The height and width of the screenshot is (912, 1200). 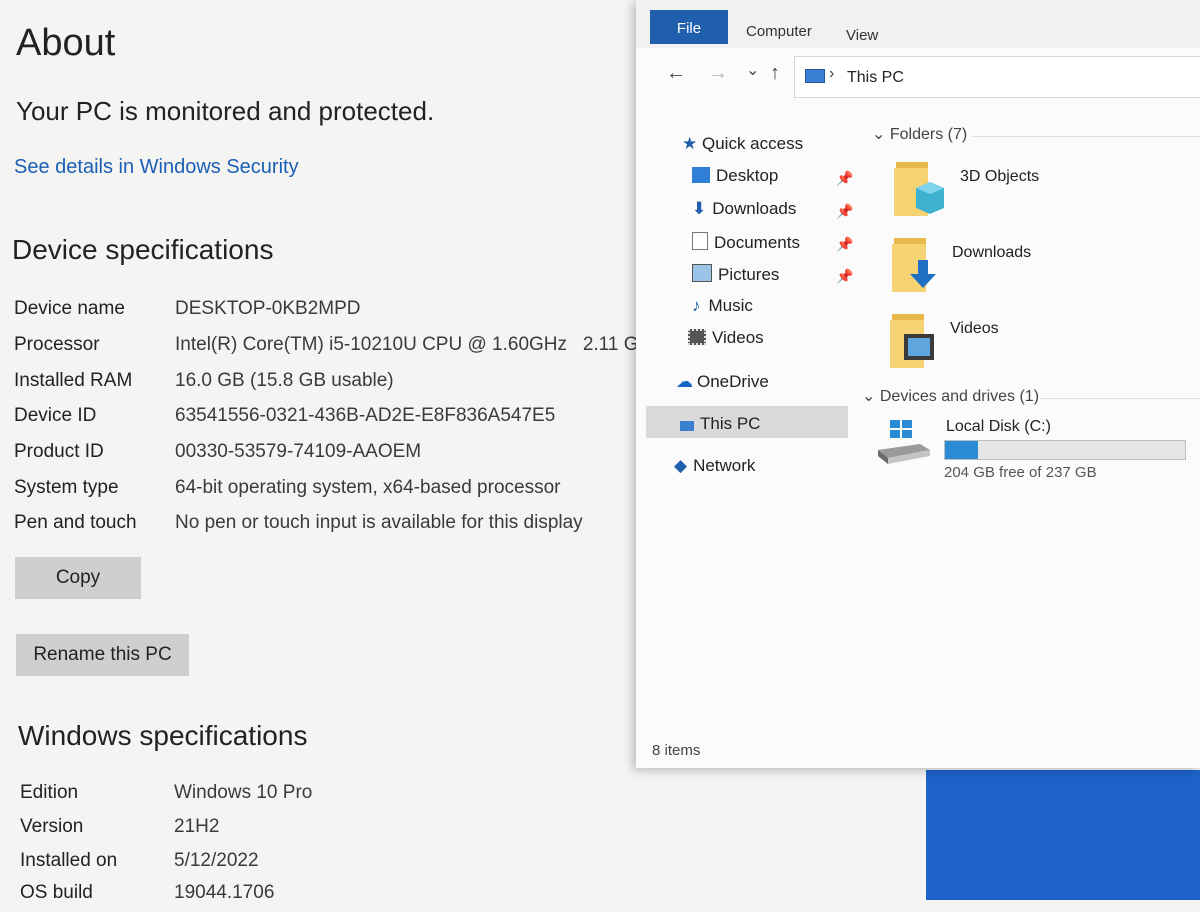 What do you see at coordinates (697, 337) in the screenshot?
I see `film-icon` at bounding box center [697, 337].